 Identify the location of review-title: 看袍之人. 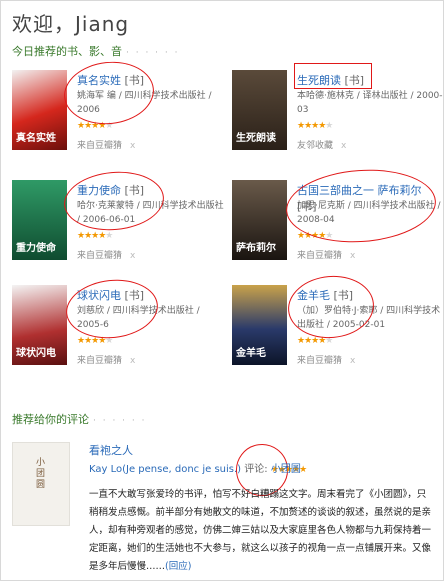
(111, 450).